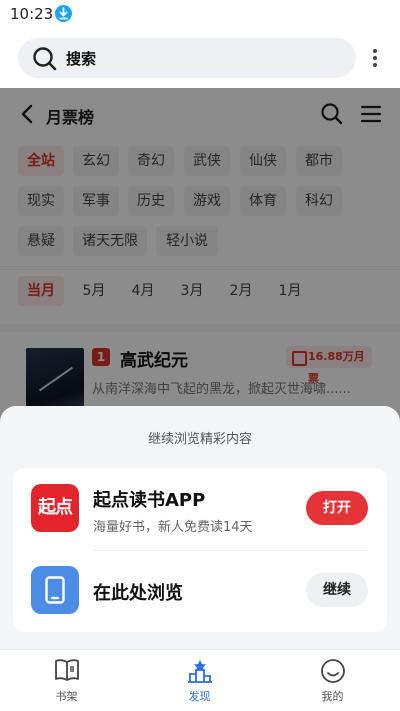  I want to click on tab-bookshelf: 书架, so click(66, 680).